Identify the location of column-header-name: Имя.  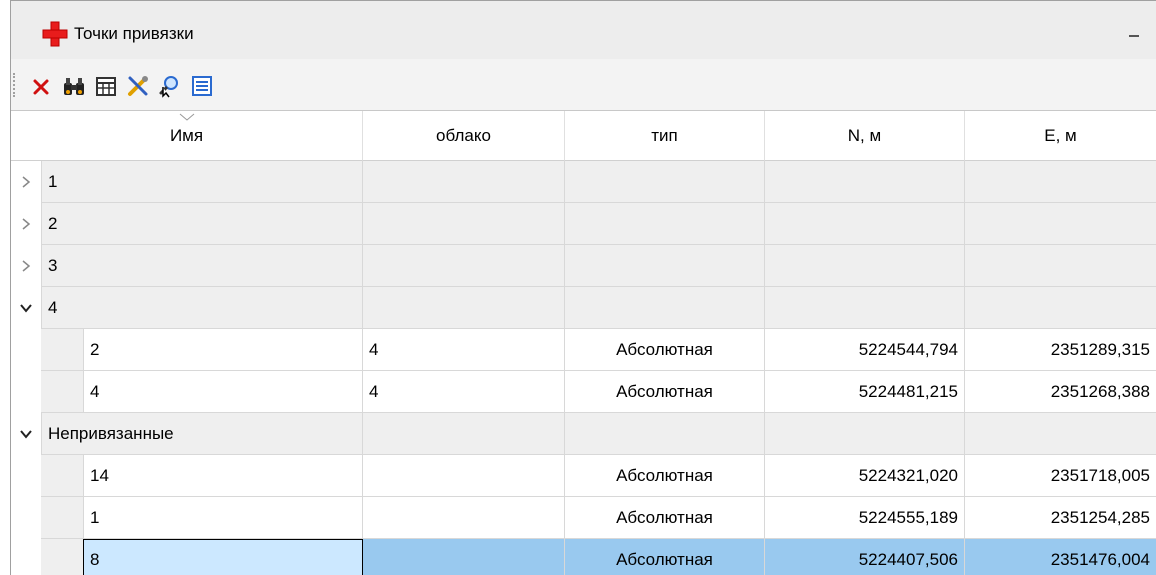
(187, 136).